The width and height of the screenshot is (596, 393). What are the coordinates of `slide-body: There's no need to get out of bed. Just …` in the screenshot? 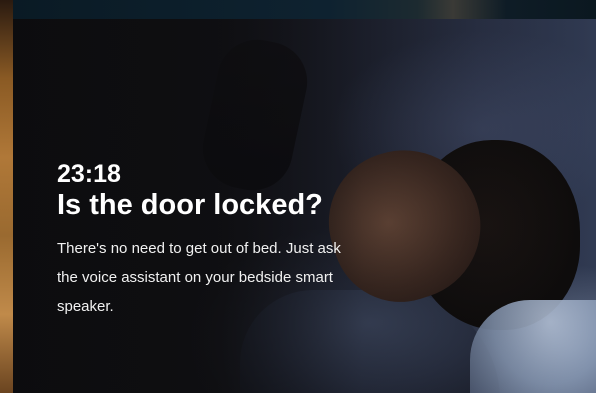 It's located at (199, 277).